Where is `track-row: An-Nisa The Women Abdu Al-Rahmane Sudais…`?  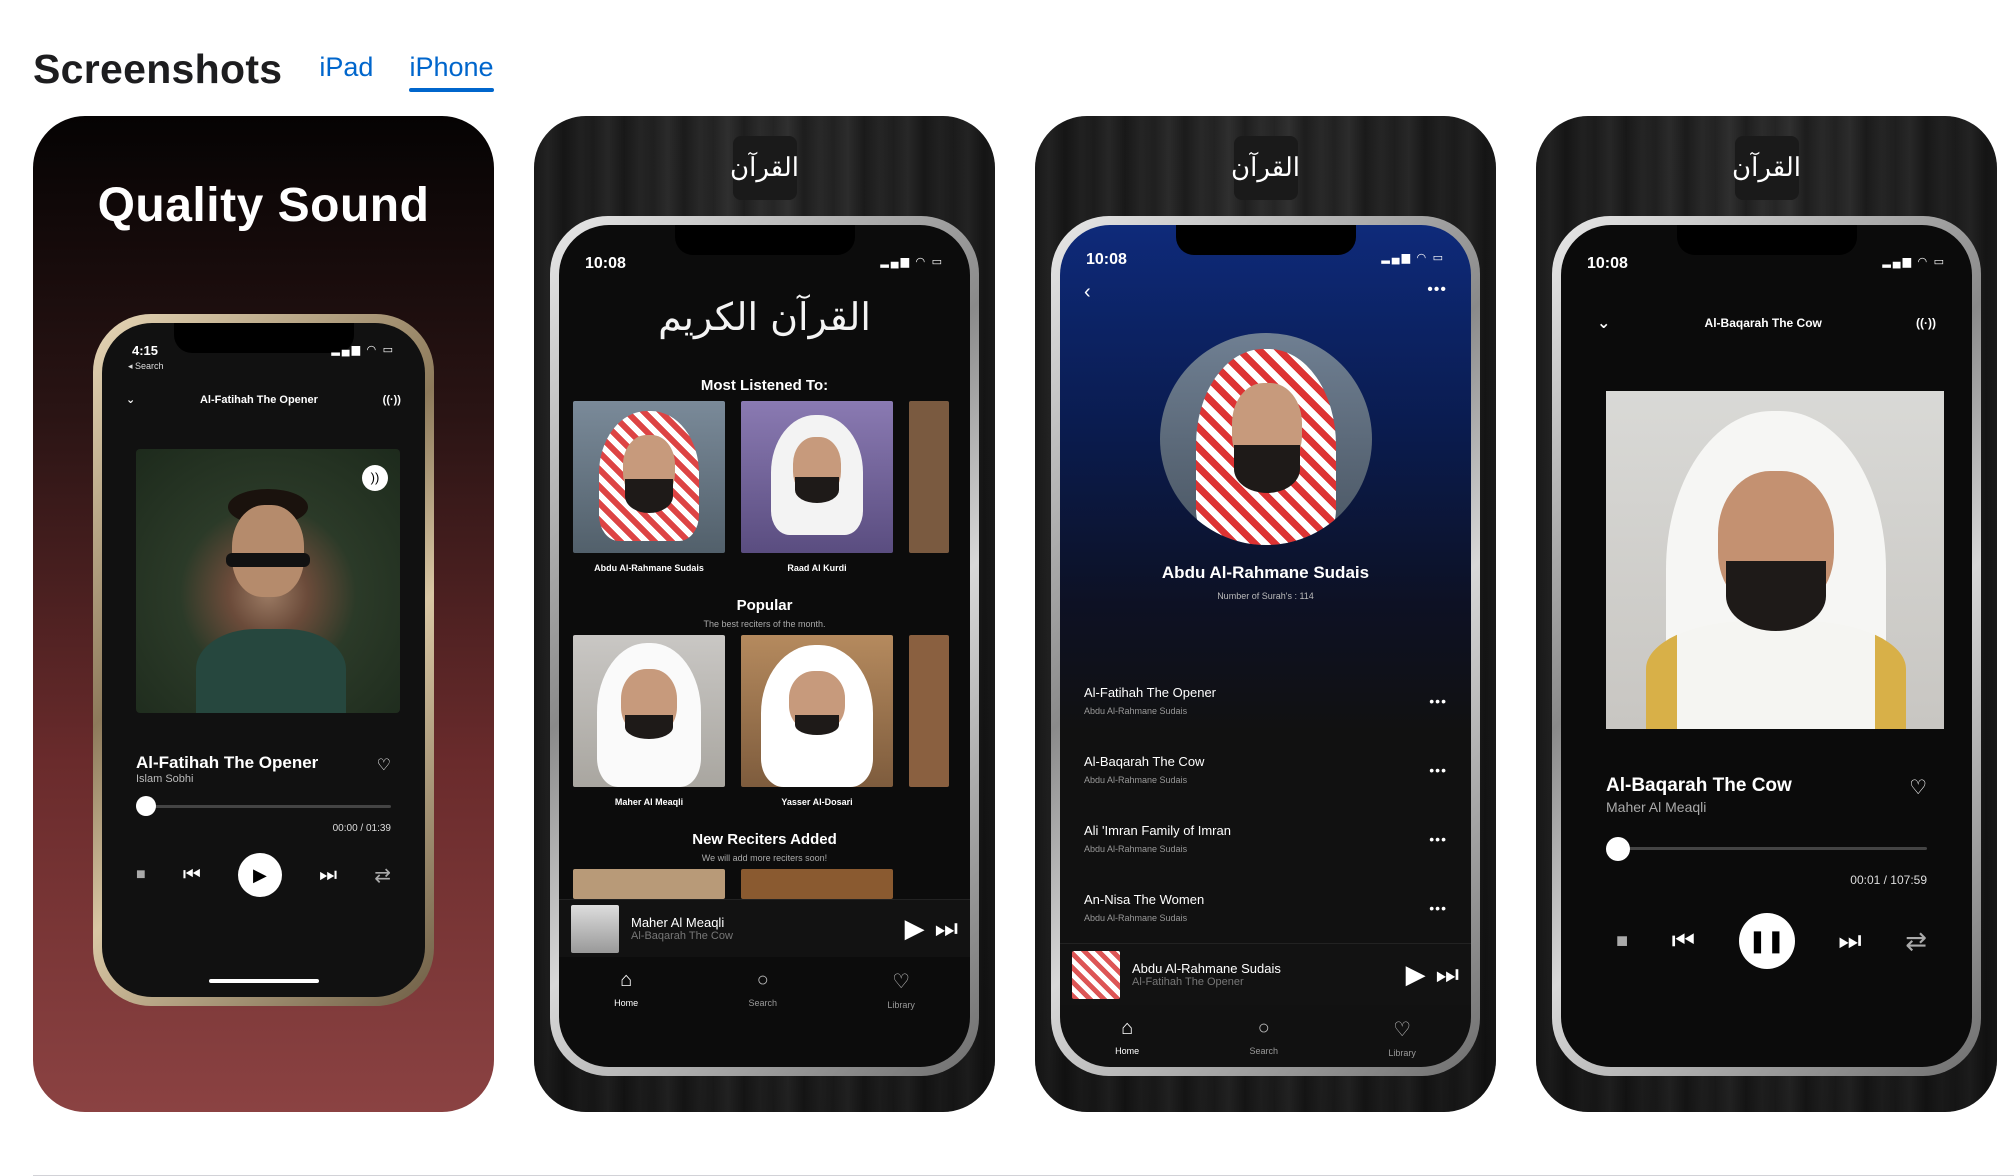
track-row: An-Nisa The Women Abdu Al-Rahmane Sudais… is located at coordinates (1265, 907).